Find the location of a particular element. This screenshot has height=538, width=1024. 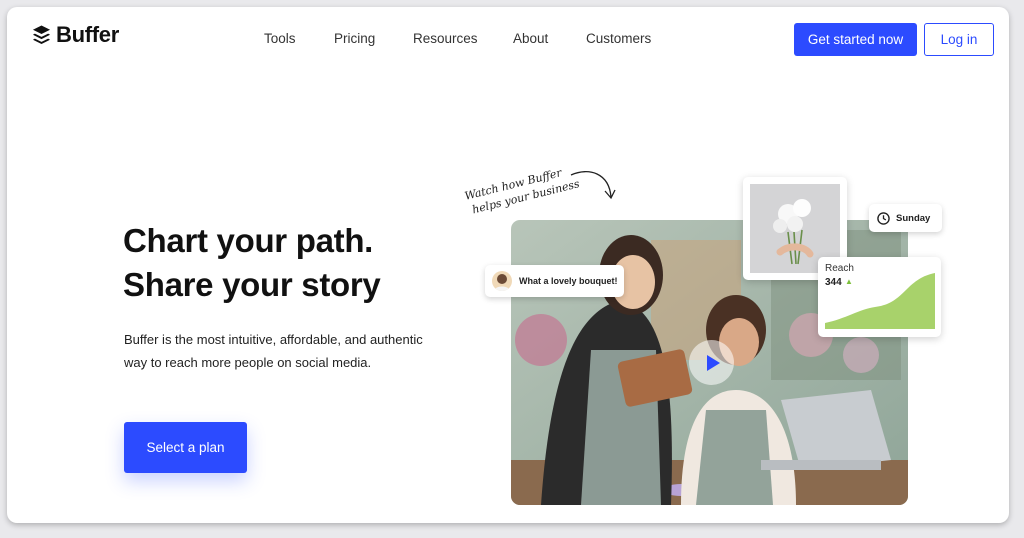

curved-arrow-icon is located at coordinates (593, 185).